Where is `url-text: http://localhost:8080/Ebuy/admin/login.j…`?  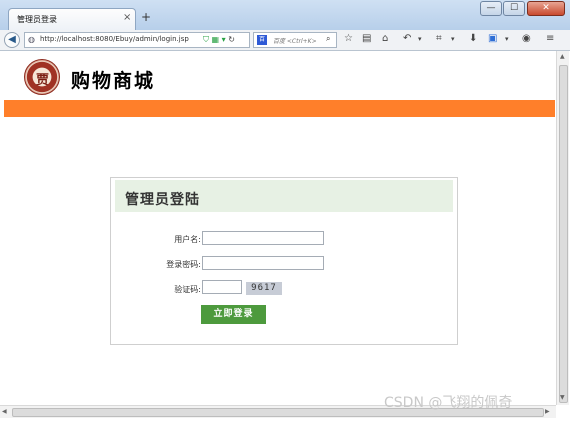
url-text: http://localhost:8080/Ebuy/admin/login.j… is located at coordinates (114, 39).